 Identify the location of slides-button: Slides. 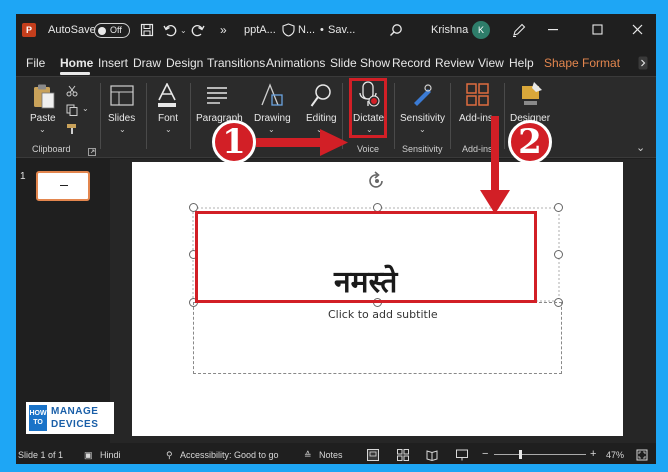
(121, 118).